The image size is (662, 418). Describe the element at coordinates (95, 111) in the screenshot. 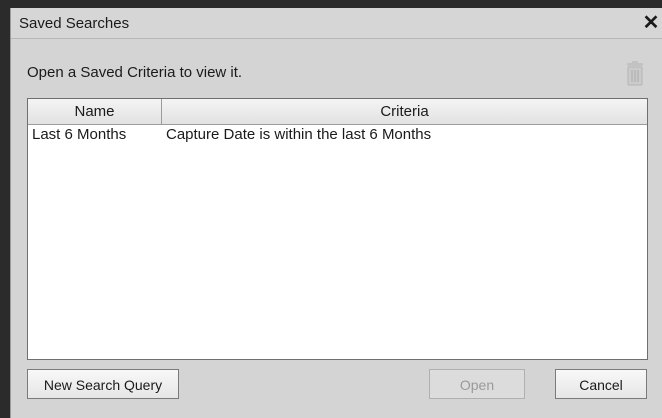

I see `column-header-name: Name` at that location.